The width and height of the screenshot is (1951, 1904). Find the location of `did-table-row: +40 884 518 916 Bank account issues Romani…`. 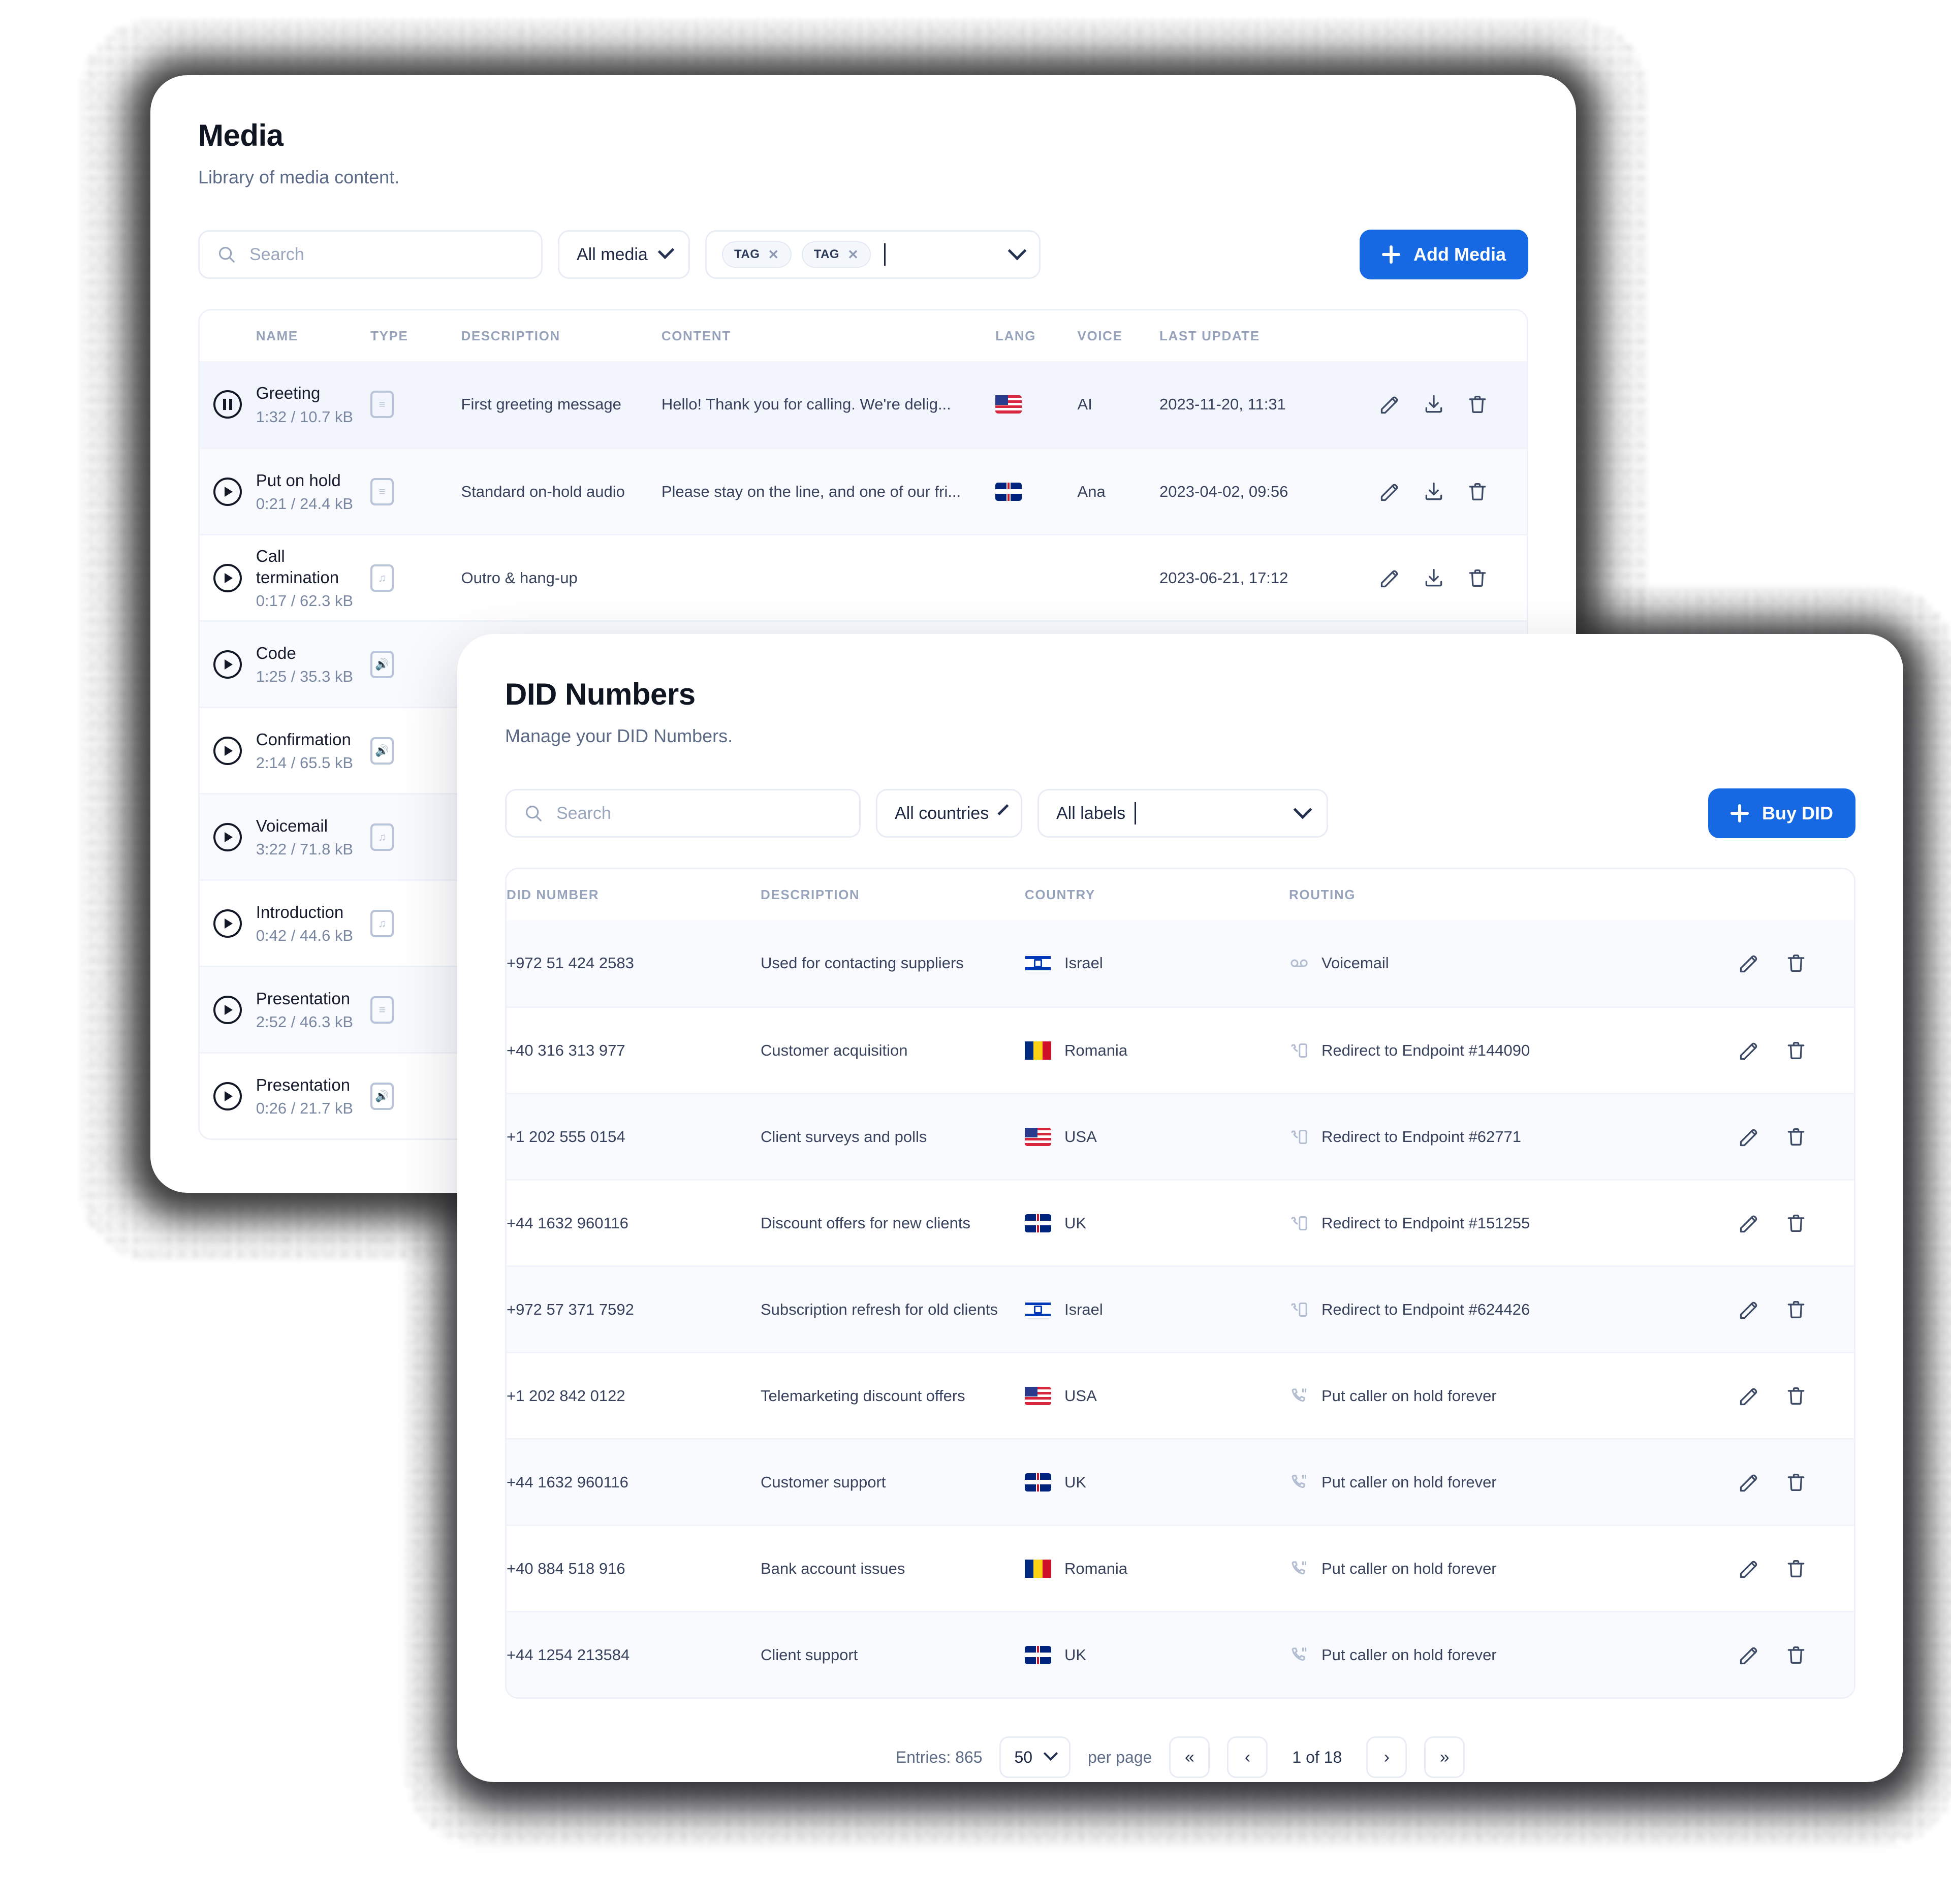

did-table-row: +40 884 518 916 Bank account issues Romani… is located at coordinates (1180, 1568).